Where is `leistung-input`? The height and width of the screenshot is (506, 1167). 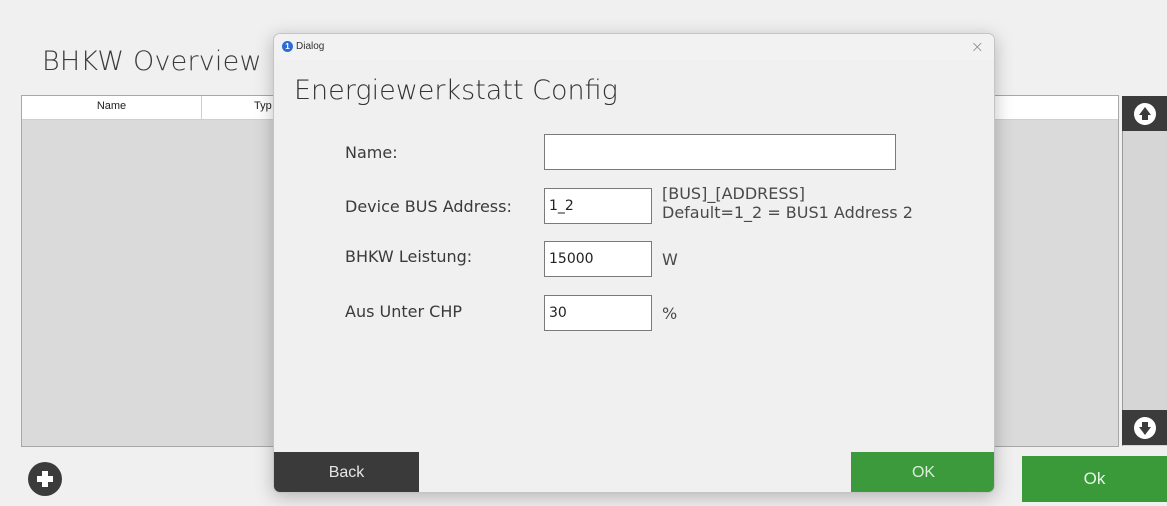 leistung-input is located at coordinates (598, 259).